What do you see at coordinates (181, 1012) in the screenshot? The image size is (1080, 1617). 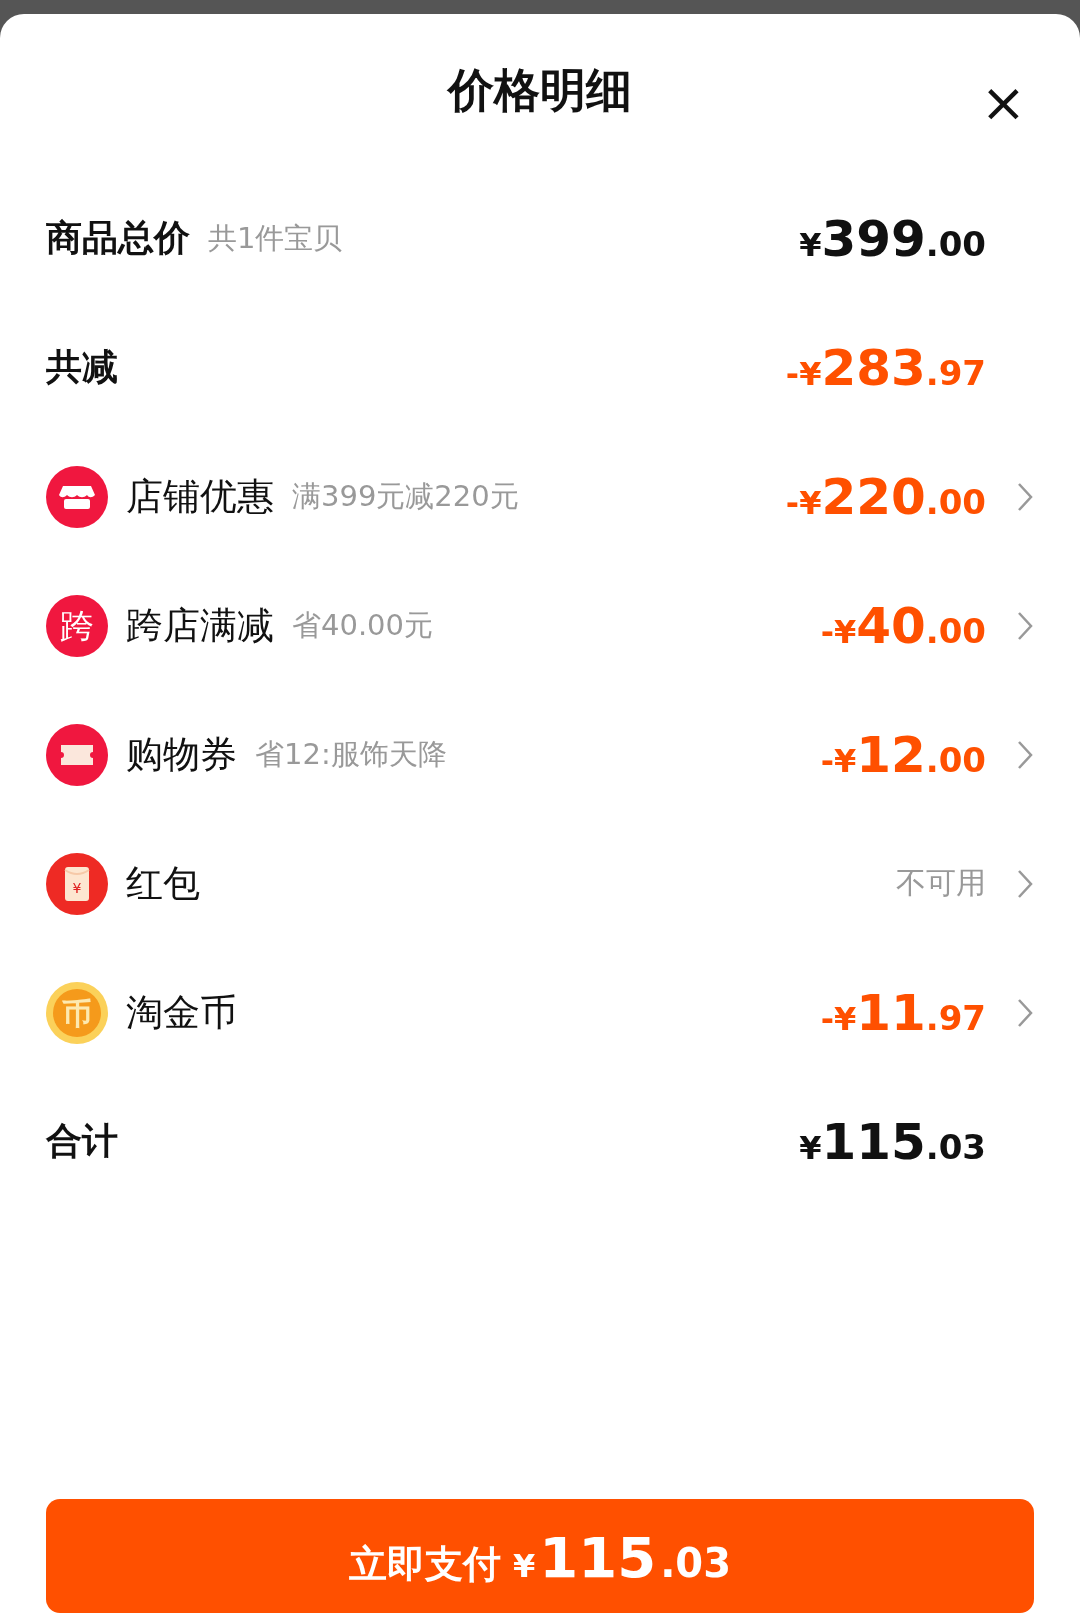 I see `row-label: 淘金币` at bounding box center [181, 1012].